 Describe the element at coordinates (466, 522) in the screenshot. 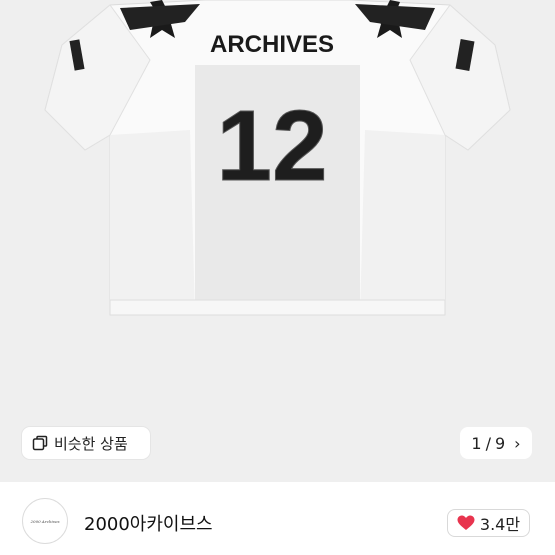

I see `heart-icon` at that location.